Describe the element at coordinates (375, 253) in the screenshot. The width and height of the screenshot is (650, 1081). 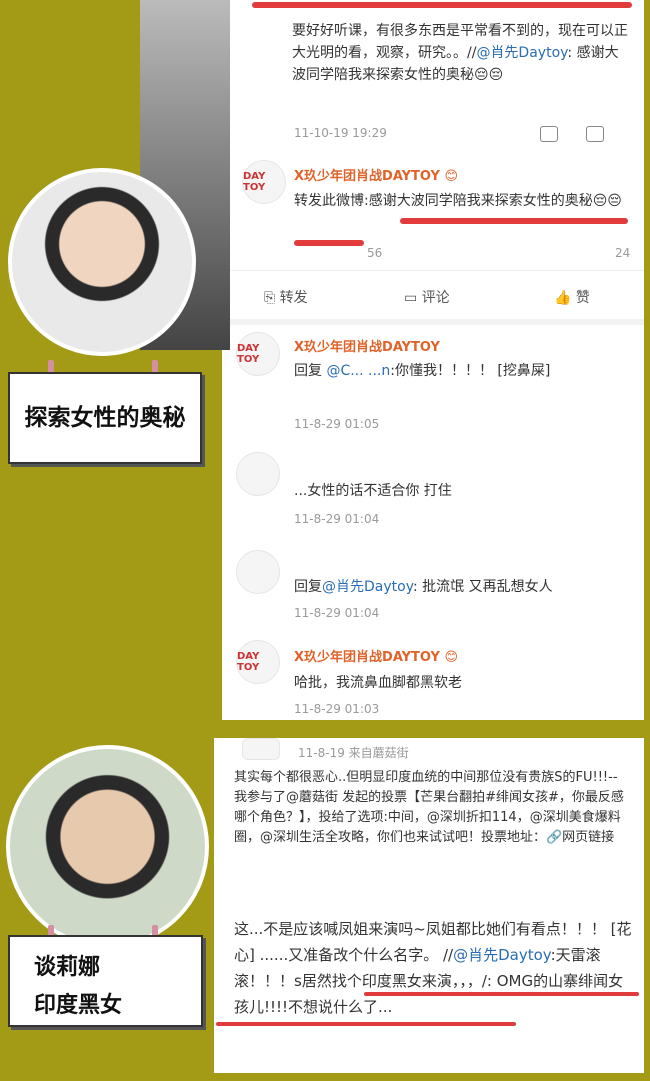
I see `post-2-time: 56` at that location.